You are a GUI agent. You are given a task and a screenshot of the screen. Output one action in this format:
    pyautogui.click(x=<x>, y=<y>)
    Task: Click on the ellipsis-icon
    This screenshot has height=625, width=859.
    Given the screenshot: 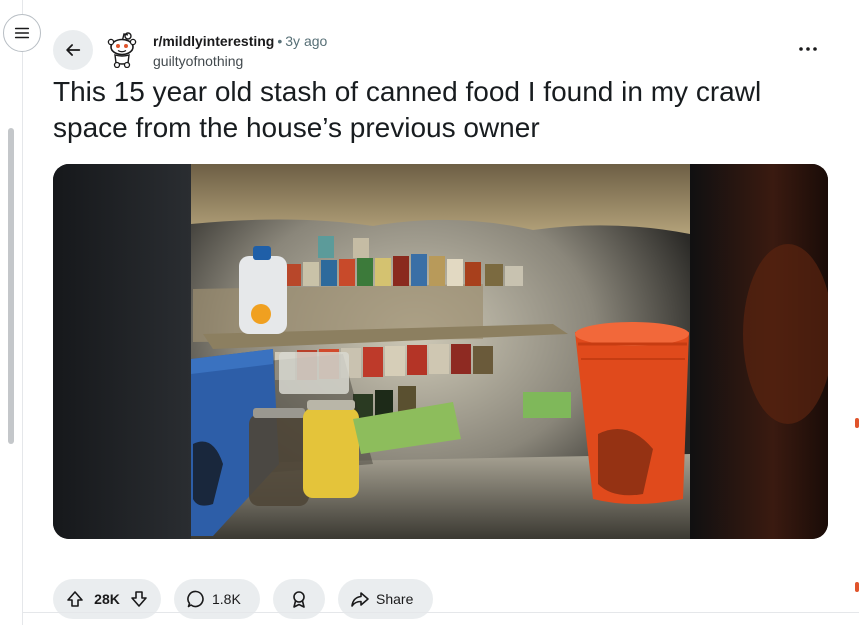 What is the action you would take?
    pyautogui.click(x=808, y=49)
    